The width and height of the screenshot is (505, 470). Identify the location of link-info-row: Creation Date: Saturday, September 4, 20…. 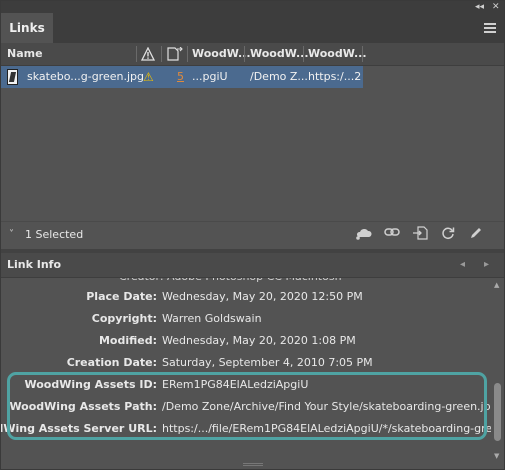
(246, 362).